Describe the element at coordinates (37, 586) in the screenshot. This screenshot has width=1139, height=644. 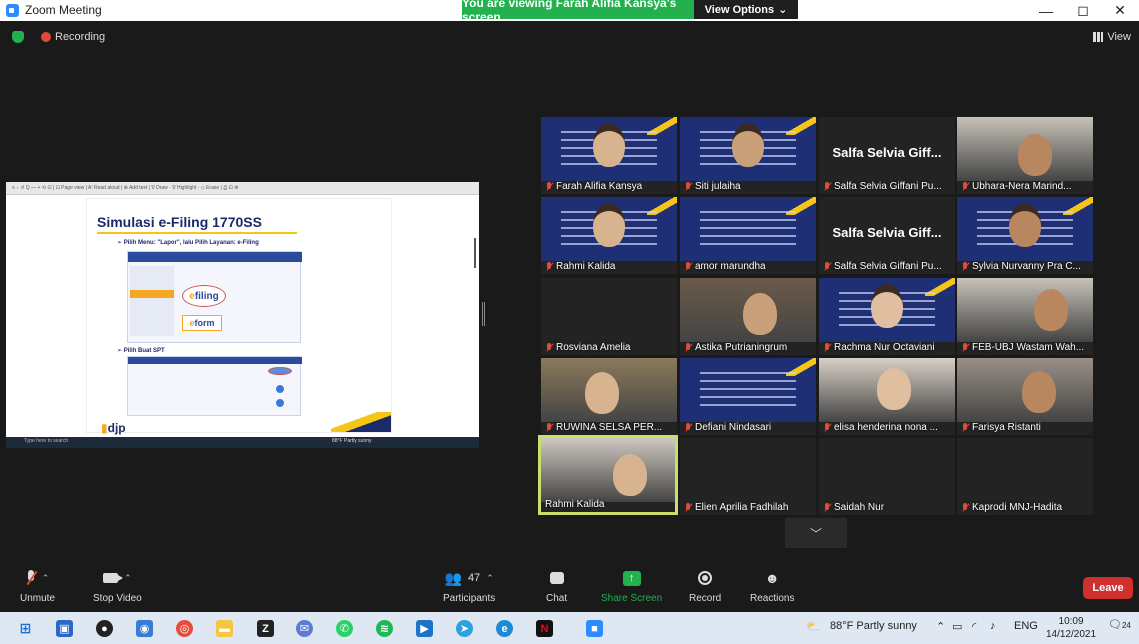
I see `unmute-button: ⌃ Unmute` at that location.